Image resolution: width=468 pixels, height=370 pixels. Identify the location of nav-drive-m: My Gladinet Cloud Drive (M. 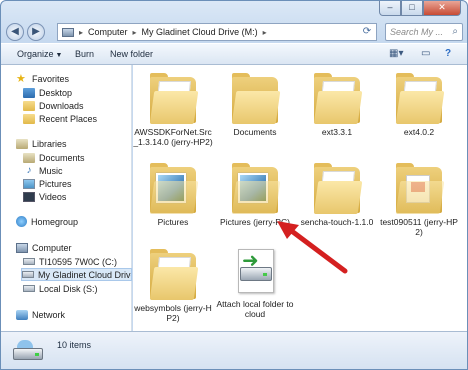
(76, 274).